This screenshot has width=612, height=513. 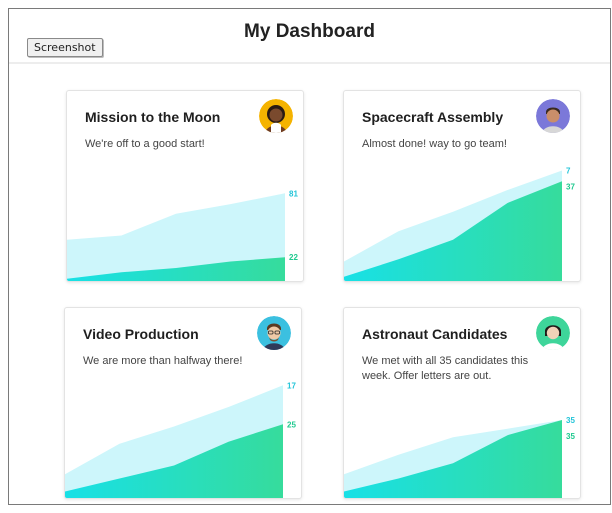 What do you see at coordinates (145, 144) in the screenshot?
I see `card-description: We're off to a good start!` at bounding box center [145, 144].